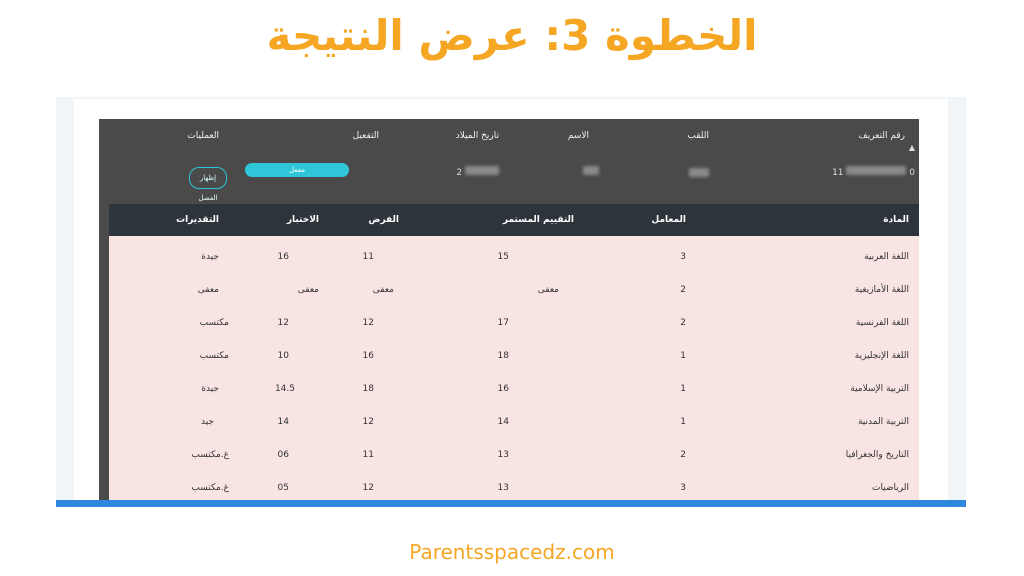 This screenshot has height=576, width=1024. Describe the element at coordinates (890, 488) in the screenshot. I see `subject-cell: الرياضيات` at that location.